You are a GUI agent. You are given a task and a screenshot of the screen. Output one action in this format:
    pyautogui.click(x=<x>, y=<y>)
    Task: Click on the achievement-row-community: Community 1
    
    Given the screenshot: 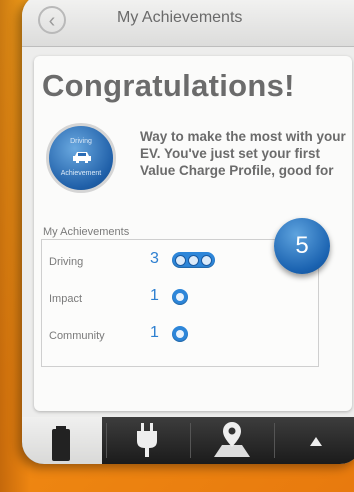 What is the action you would take?
    pyautogui.click(x=180, y=335)
    